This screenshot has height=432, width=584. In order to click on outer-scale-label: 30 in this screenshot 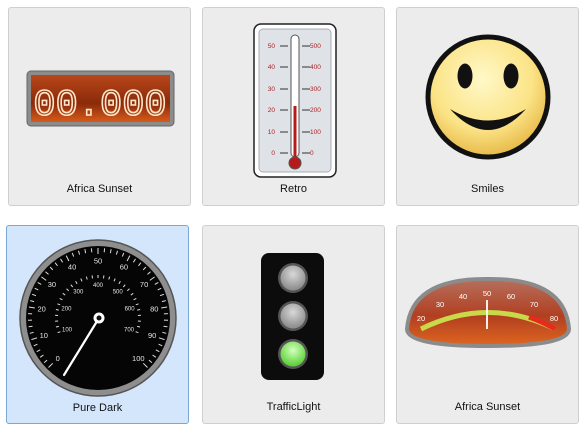, I will do `click(52, 284)`.